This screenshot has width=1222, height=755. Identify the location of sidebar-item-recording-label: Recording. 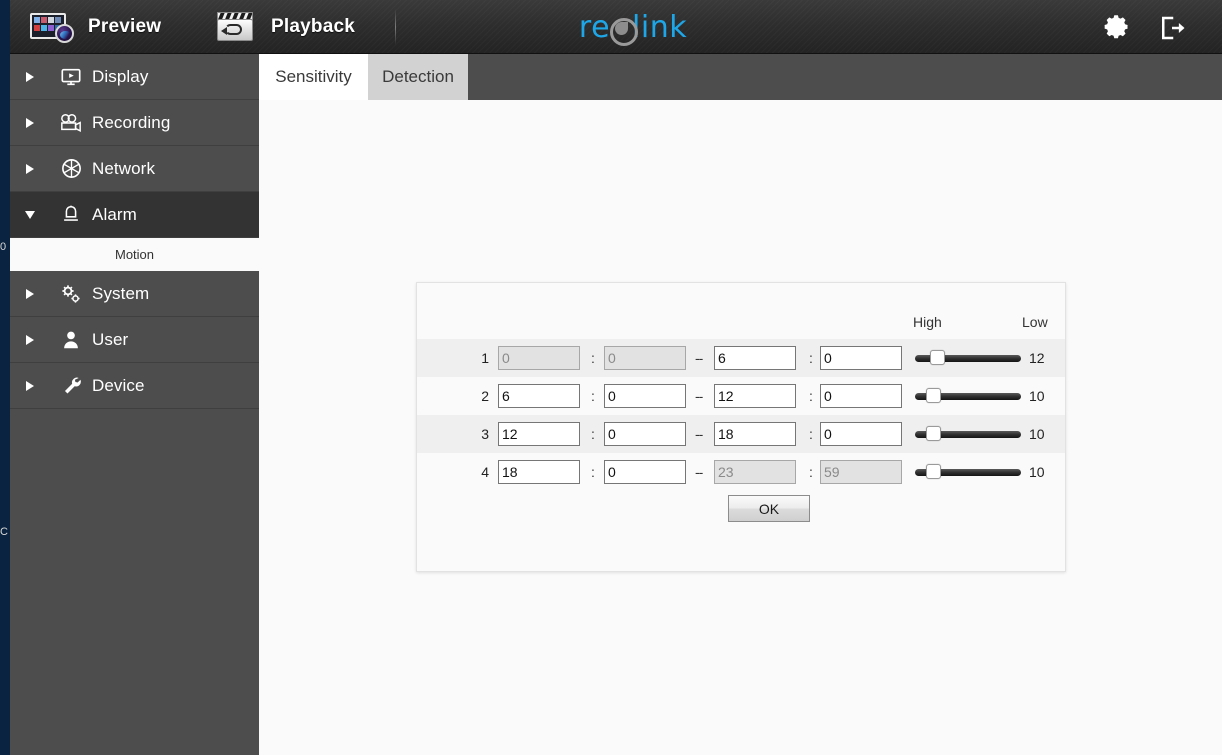
(131, 122).